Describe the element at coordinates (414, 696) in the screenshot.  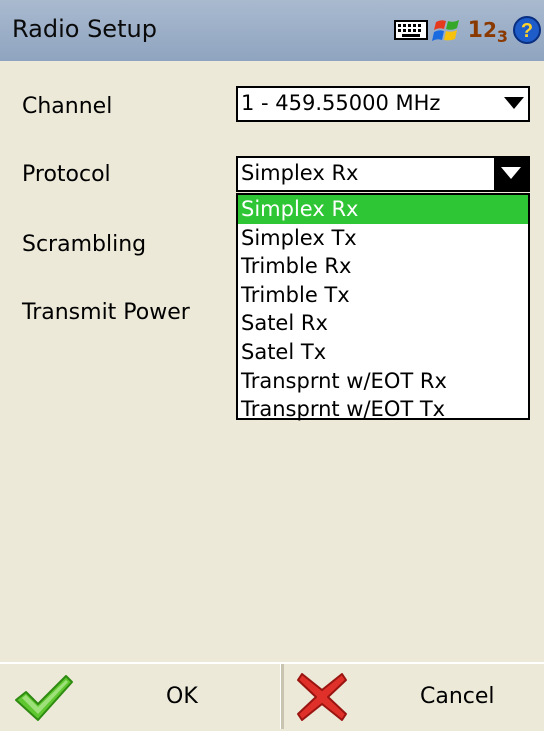
I see `cancel-button: Cancel` at that location.